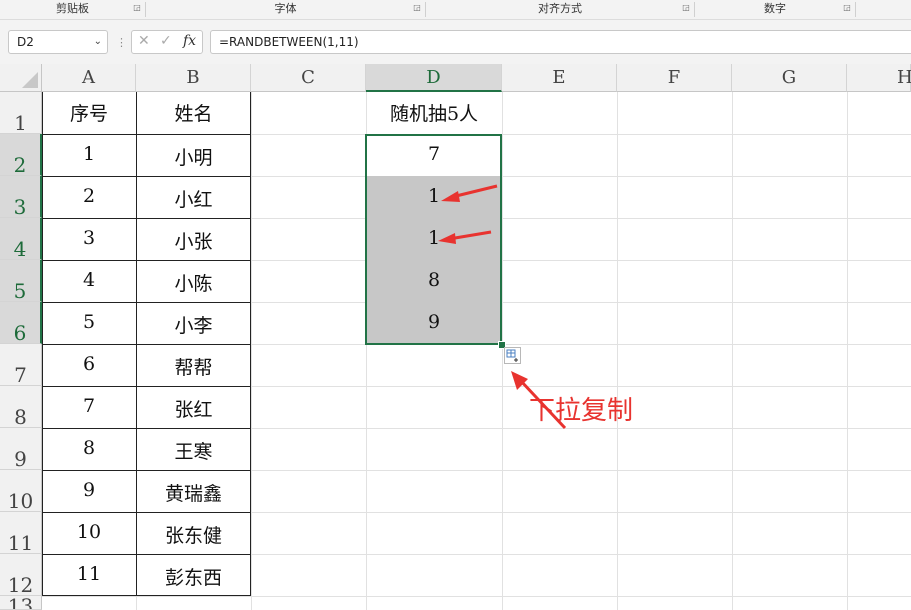  I want to click on ribbon-group-clipboard: 剪贴板 ◲, so click(72, 9).